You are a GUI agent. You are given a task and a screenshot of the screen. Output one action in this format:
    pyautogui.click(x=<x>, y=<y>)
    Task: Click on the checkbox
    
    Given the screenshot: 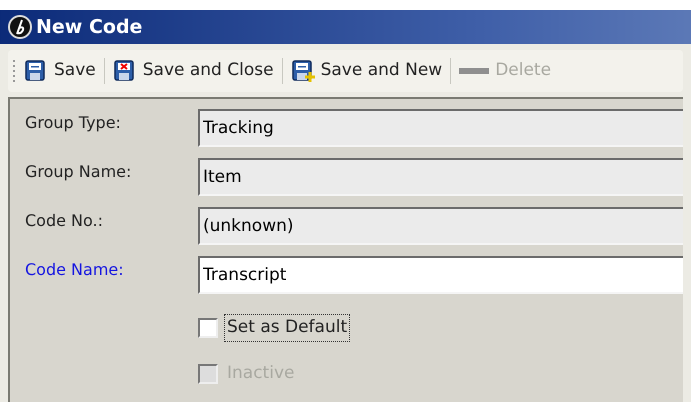 What is the action you would take?
    pyautogui.click(x=208, y=328)
    